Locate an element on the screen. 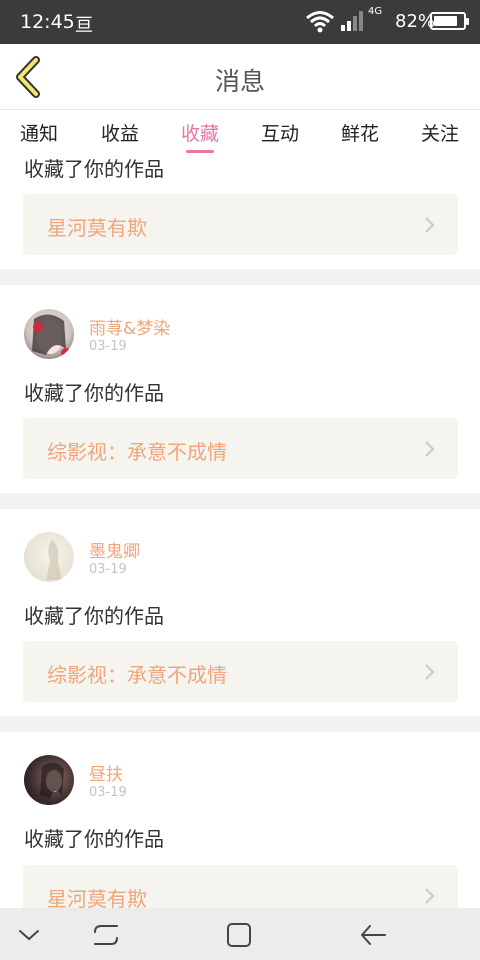 The width and height of the screenshot is (480, 960). recent-apps-icon is located at coordinates (106, 935).